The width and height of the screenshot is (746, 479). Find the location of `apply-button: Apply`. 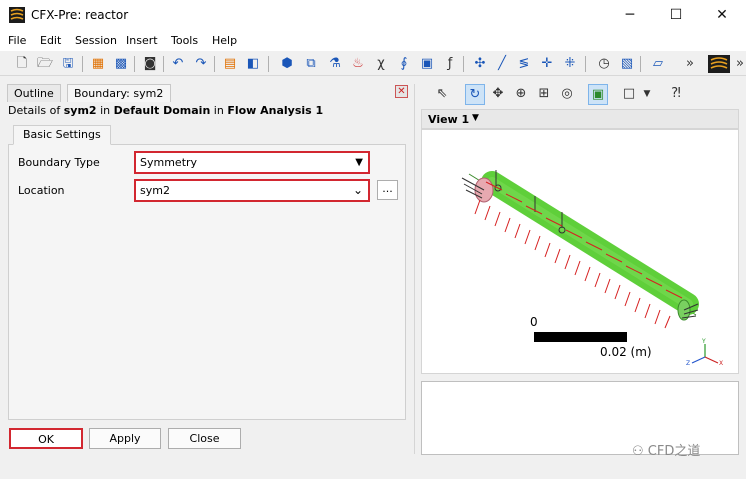

apply-button: Apply is located at coordinates (125, 438).